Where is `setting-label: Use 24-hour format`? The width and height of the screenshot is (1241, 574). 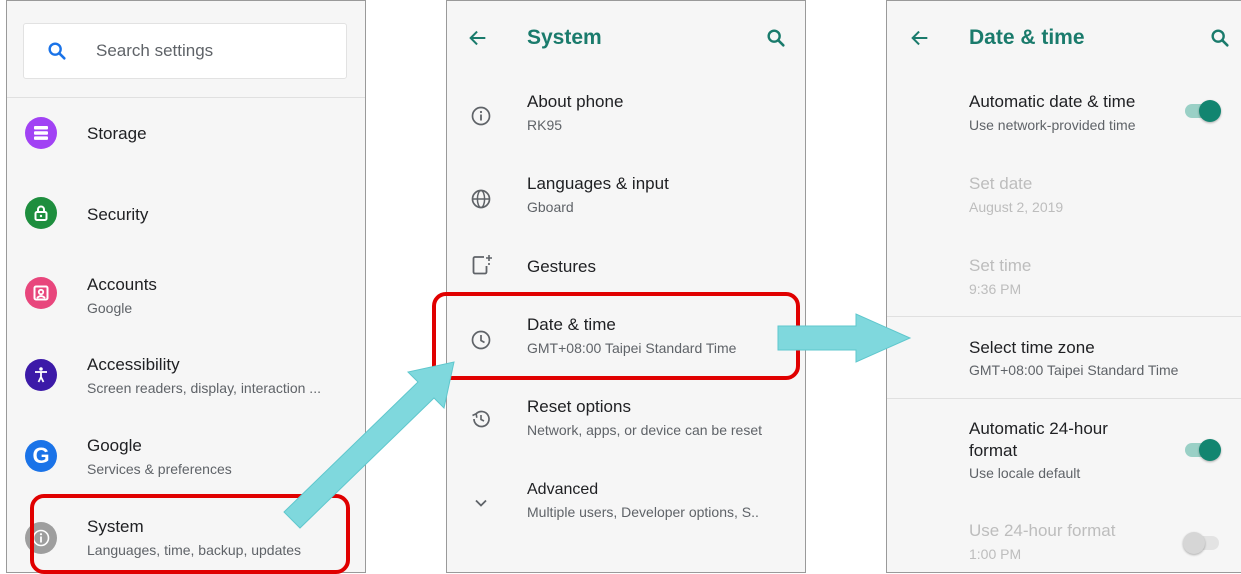
setting-label: Use 24-hour format is located at coordinates (1042, 530).